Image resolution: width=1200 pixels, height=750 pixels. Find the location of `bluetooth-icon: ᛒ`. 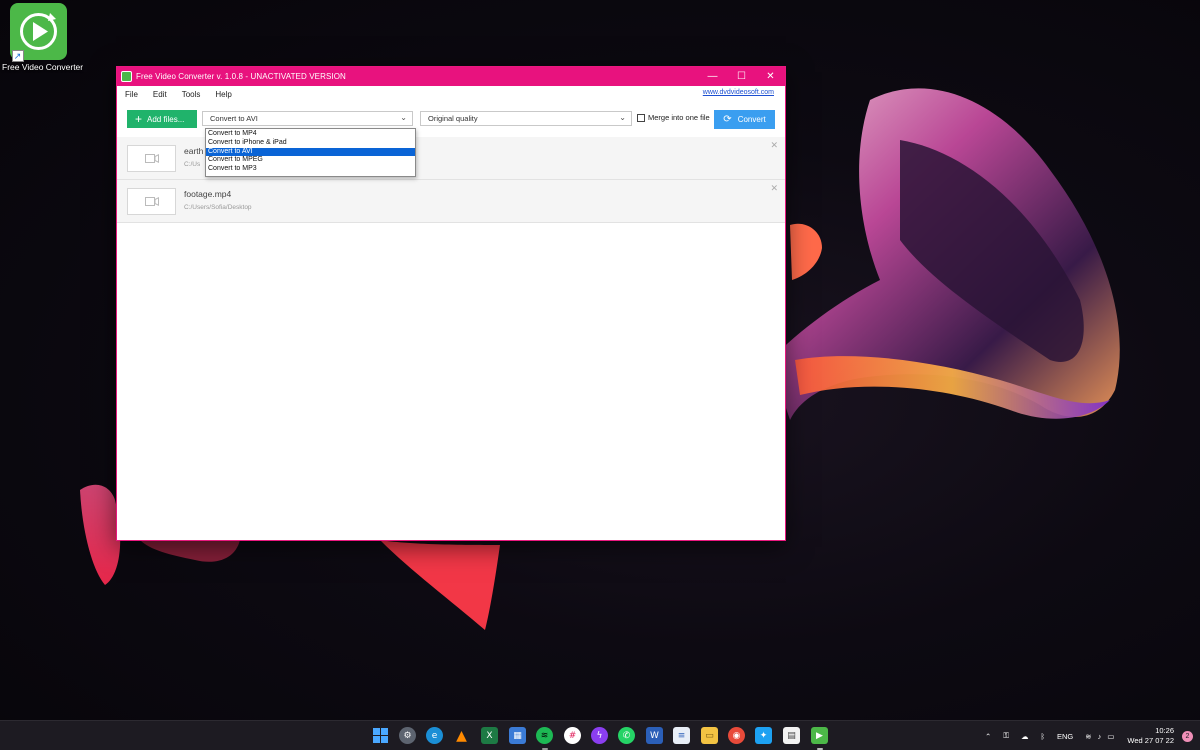

bluetooth-icon: ᛒ is located at coordinates (1043, 736).